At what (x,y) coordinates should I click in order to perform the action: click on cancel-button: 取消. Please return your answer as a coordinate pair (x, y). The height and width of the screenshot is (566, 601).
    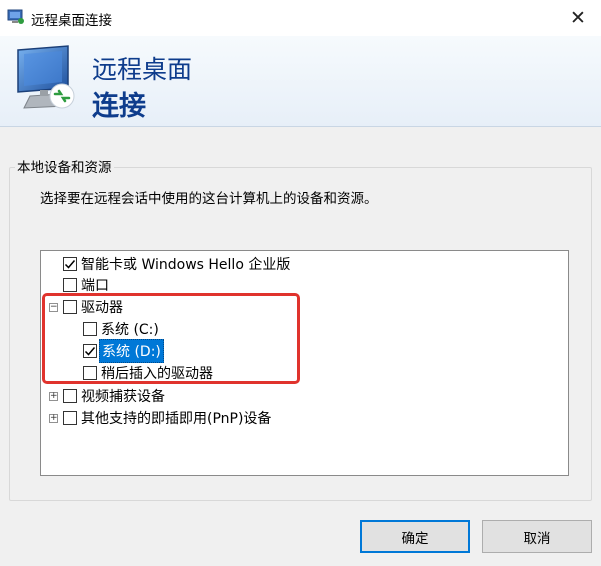
    Looking at the image, I should click on (537, 536).